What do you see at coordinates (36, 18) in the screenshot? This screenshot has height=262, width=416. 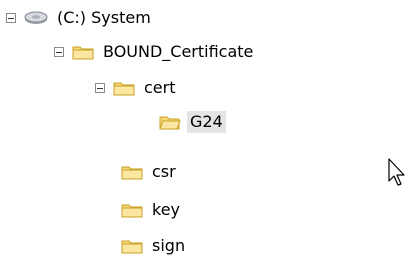 I see `drive-icon` at bounding box center [36, 18].